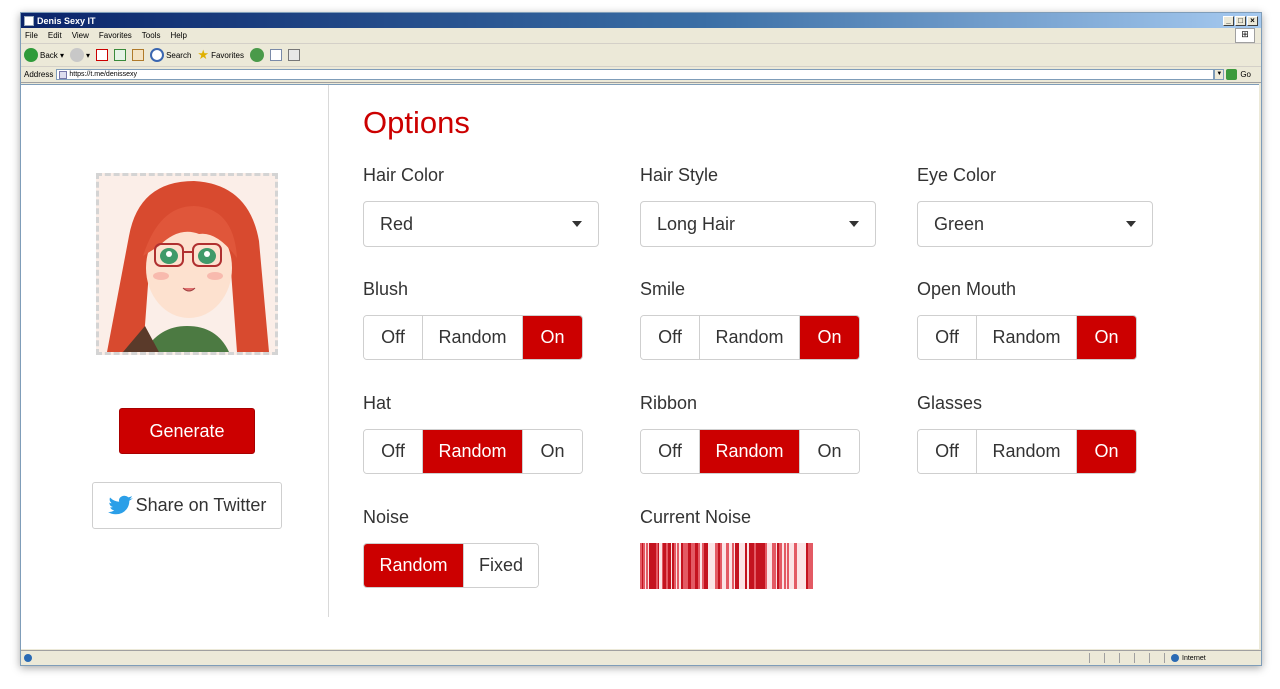 The image size is (1280, 689). I want to click on smile-off-button: Off, so click(670, 337).